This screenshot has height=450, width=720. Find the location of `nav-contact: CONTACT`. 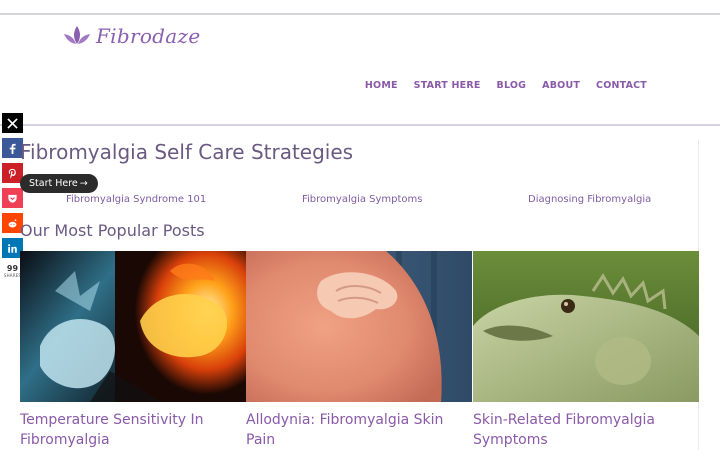

nav-contact: CONTACT is located at coordinates (621, 85).